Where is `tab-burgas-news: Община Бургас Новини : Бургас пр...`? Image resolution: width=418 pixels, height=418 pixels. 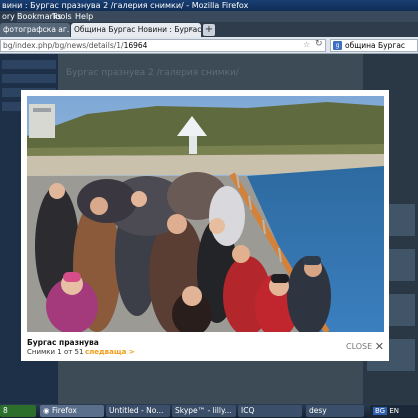 tab-burgas-news: Община Бургас Новини : Бургас пр... is located at coordinates (136, 30).